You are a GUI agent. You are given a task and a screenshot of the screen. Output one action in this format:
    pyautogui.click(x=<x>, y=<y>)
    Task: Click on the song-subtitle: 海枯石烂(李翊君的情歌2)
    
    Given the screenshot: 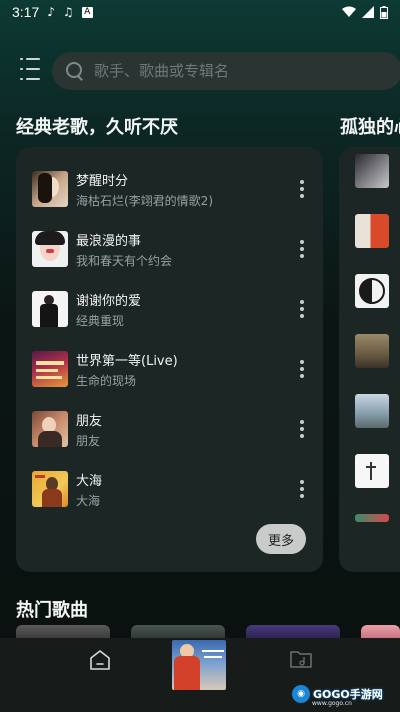 What is the action you would take?
    pyautogui.click(x=144, y=200)
    